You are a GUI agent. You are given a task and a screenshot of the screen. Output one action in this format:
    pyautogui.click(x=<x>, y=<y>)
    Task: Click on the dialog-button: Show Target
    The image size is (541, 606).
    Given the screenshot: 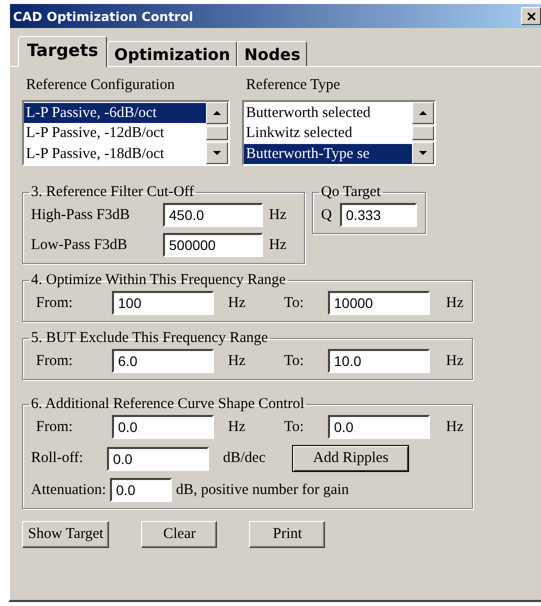 What is the action you would take?
    pyautogui.click(x=66, y=534)
    